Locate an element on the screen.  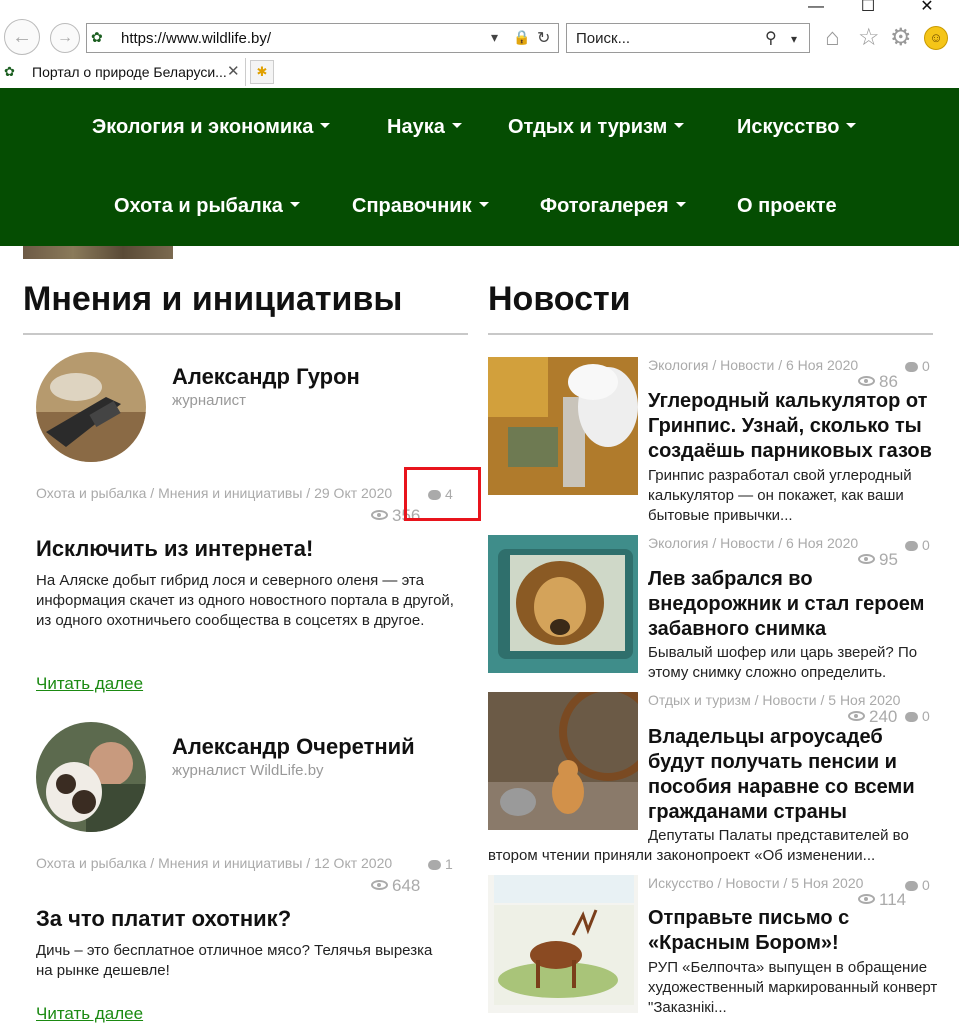
arrow-right-icon: → is located at coordinates (65, 37).